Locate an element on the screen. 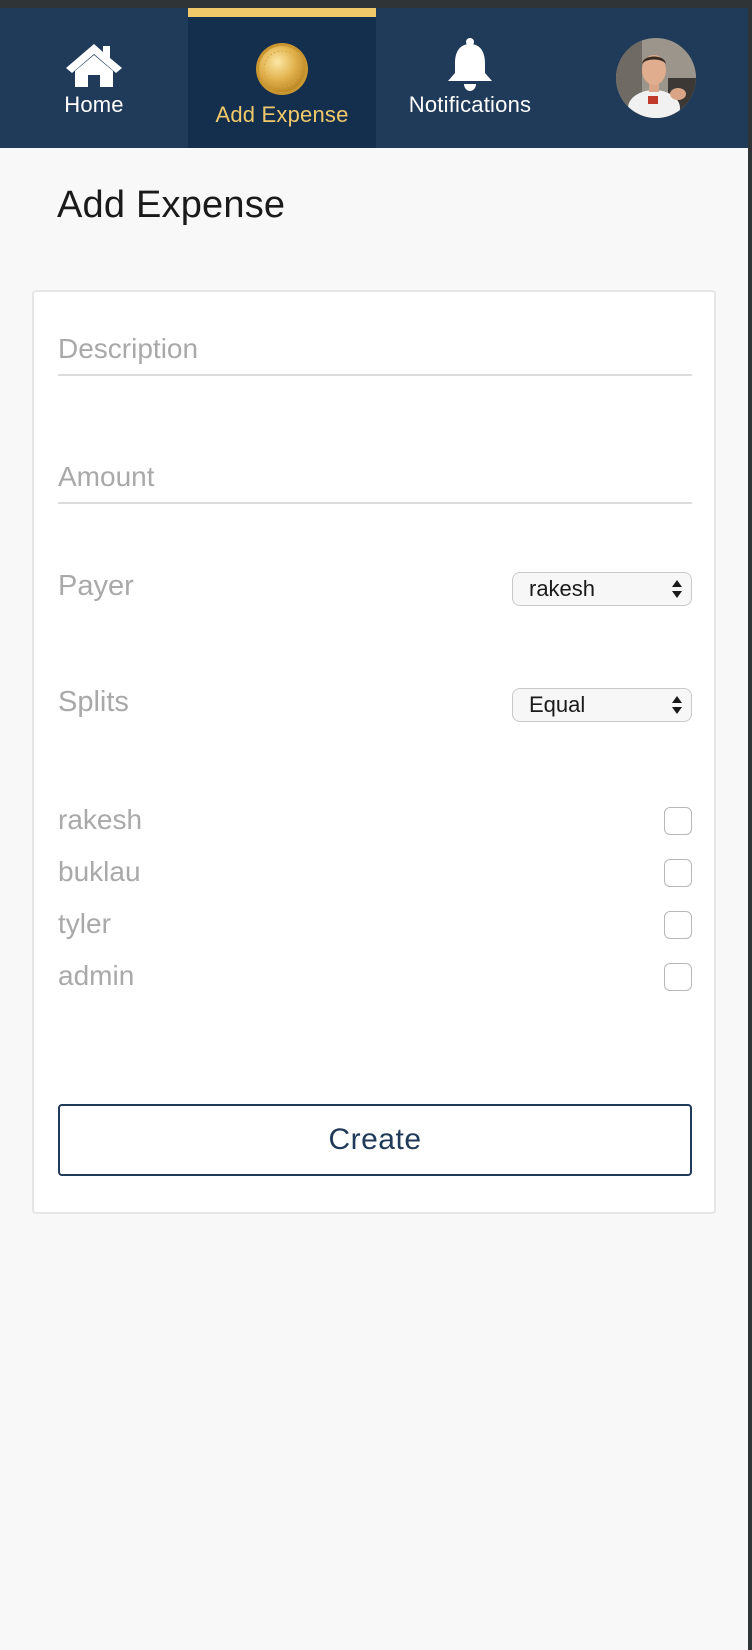 The height and width of the screenshot is (1650, 752). nav-item-notifications-label: Notifications is located at coordinates (470, 104).